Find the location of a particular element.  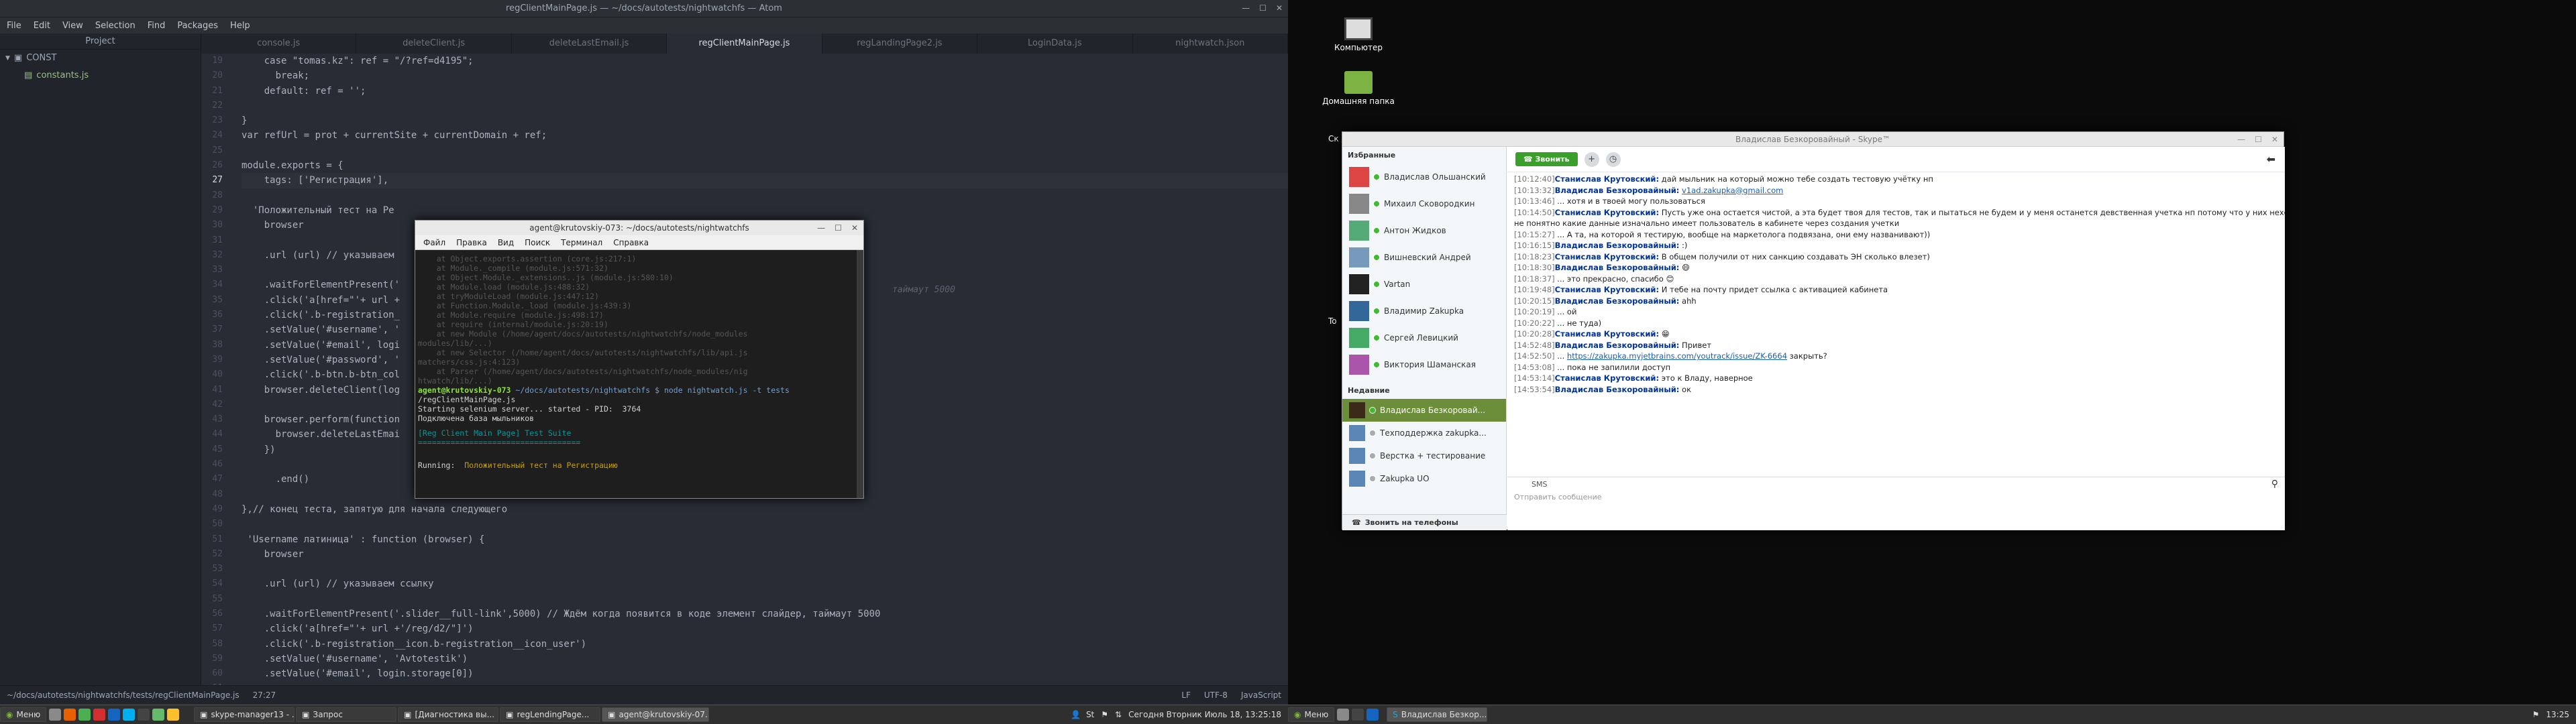

recent-item: Zakupka UO is located at coordinates (1424, 479).